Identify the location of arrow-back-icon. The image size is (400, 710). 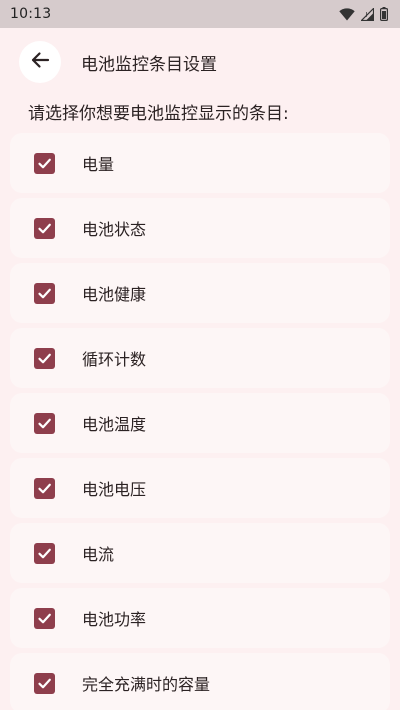
(40, 62).